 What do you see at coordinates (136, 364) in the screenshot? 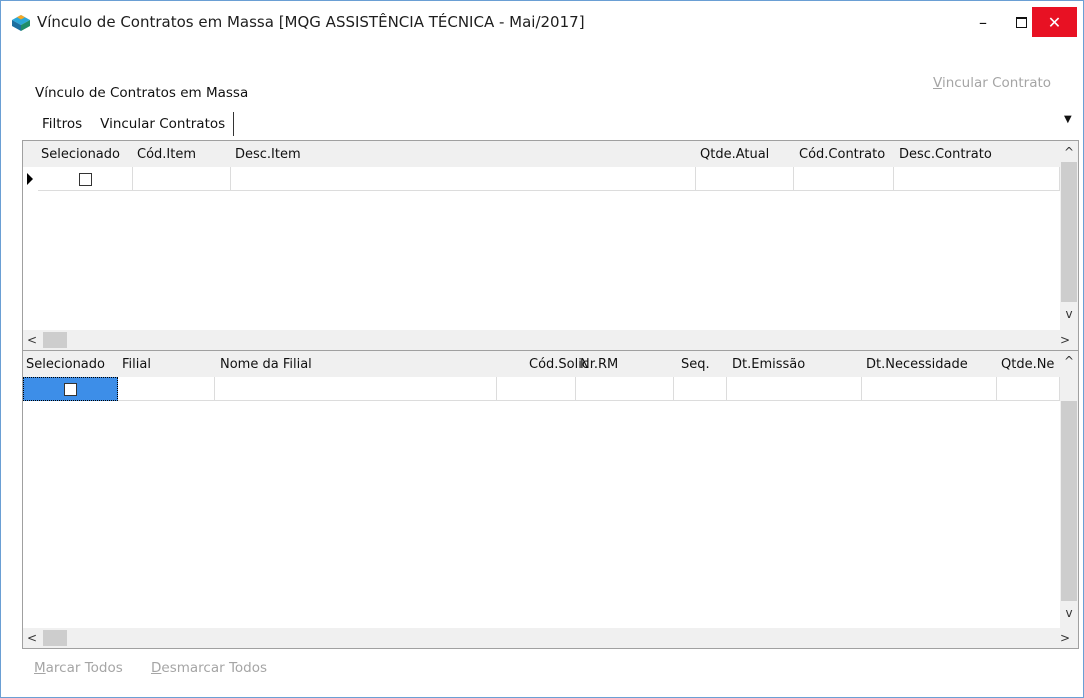
I see `col-filial: Filial` at bounding box center [136, 364].